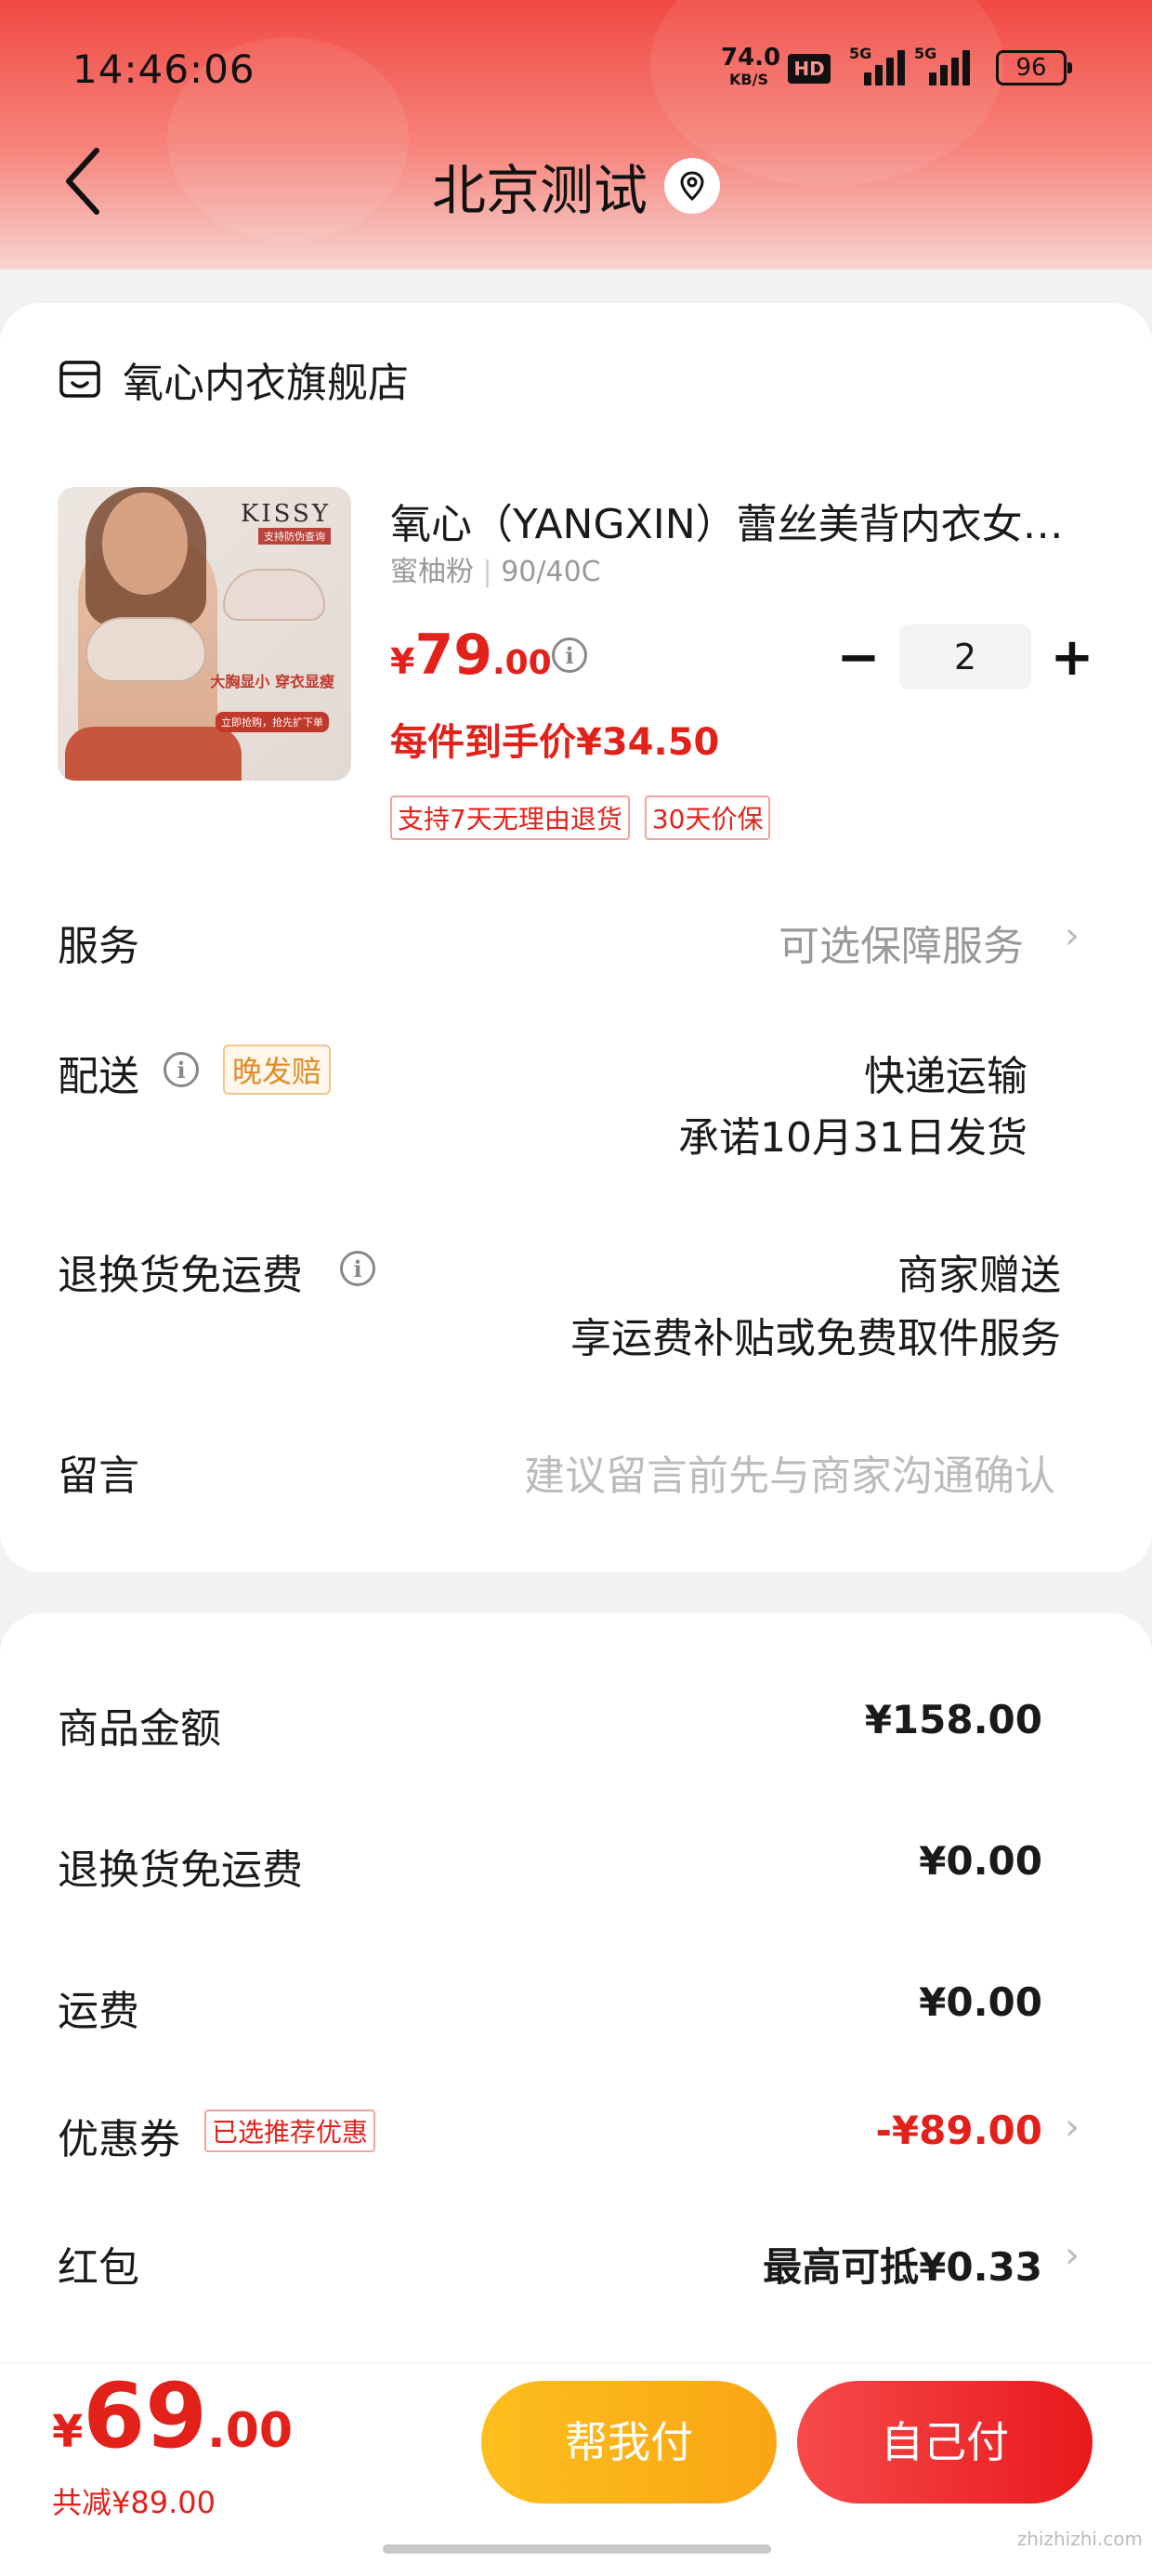 The width and height of the screenshot is (1152, 2576). What do you see at coordinates (577, 2549) in the screenshot?
I see `home-indicator` at bounding box center [577, 2549].